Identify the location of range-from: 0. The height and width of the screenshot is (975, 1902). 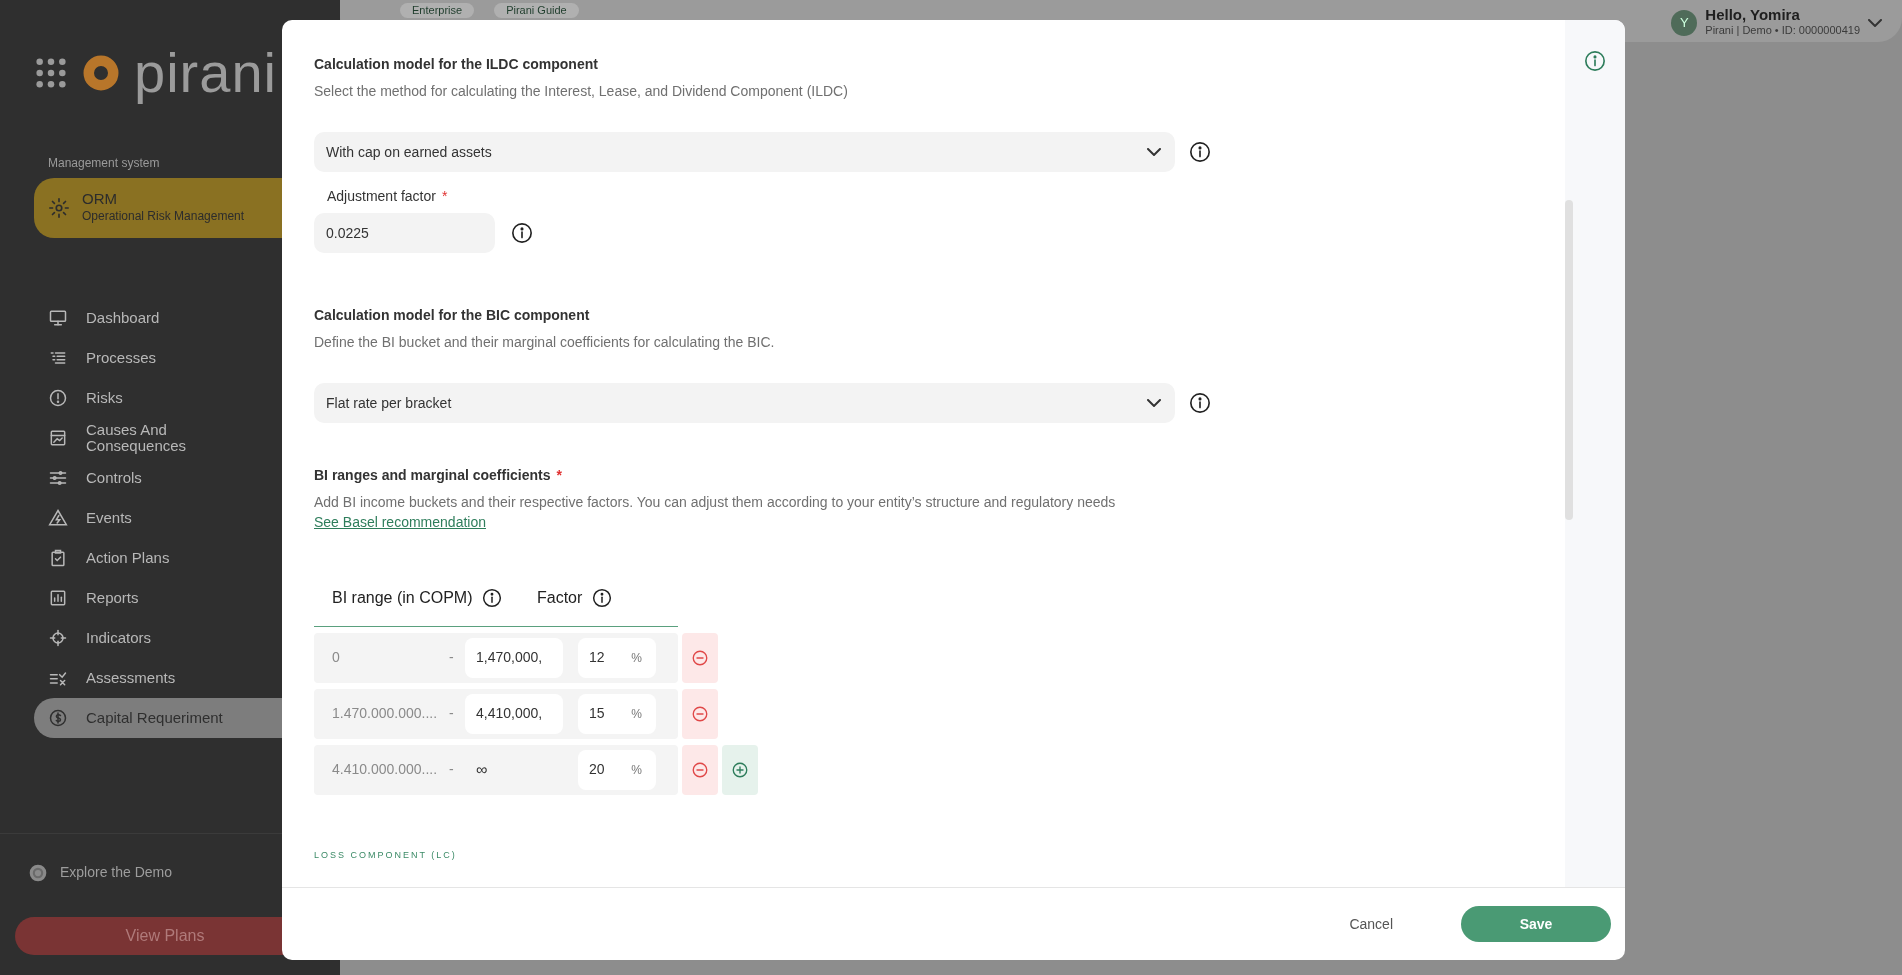
(336, 658).